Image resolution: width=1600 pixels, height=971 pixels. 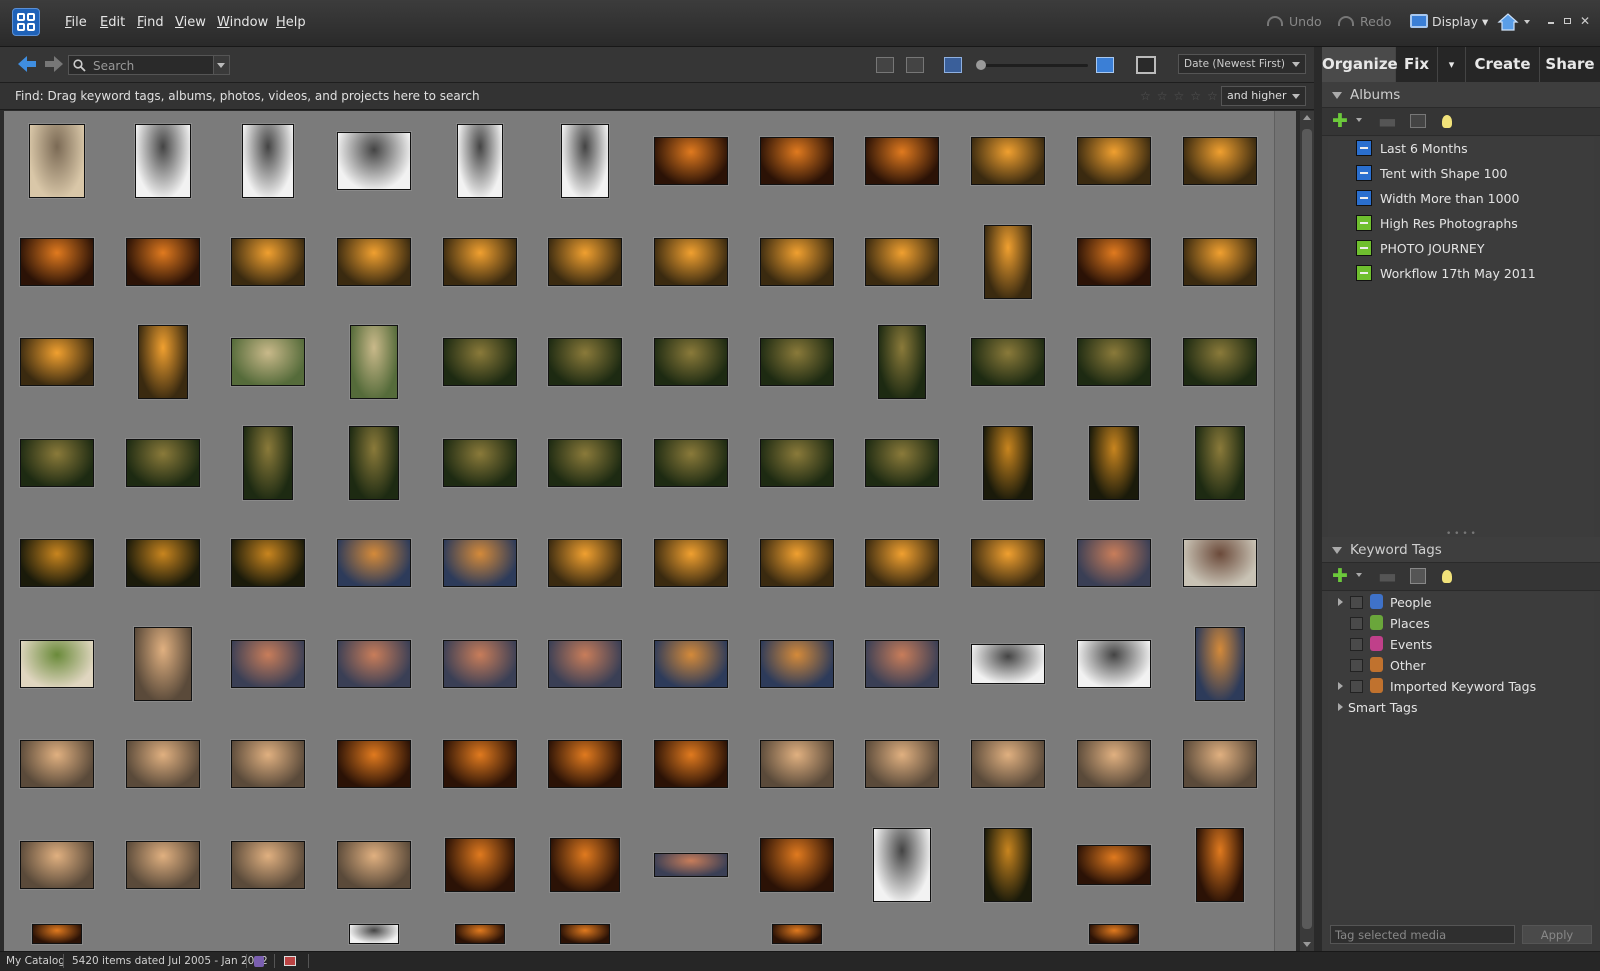 What do you see at coordinates (1460, 21) in the screenshot?
I see `display-button: Display ▾` at bounding box center [1460, 21].